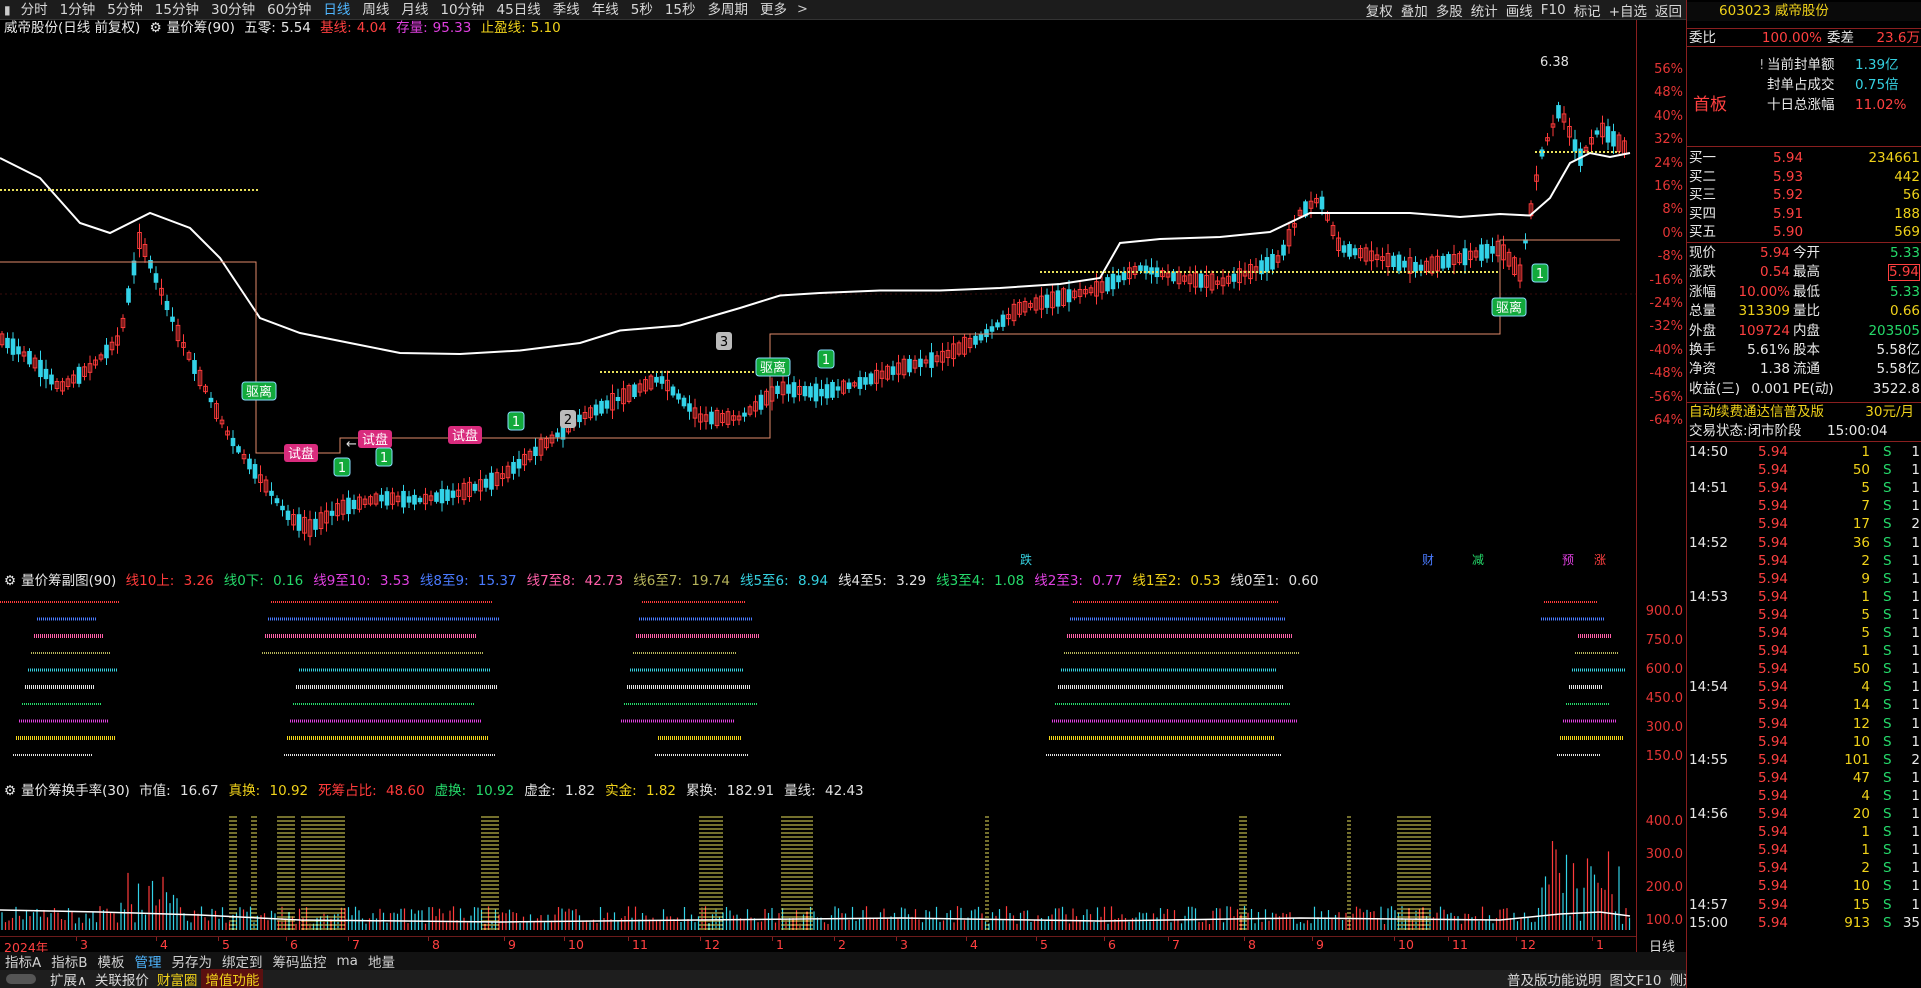 The width and height of the screenshot is (1921, 988). Describe the element at coordinates (1702, 176) in the screenshot. I see `bid-label: 买二` at that location.